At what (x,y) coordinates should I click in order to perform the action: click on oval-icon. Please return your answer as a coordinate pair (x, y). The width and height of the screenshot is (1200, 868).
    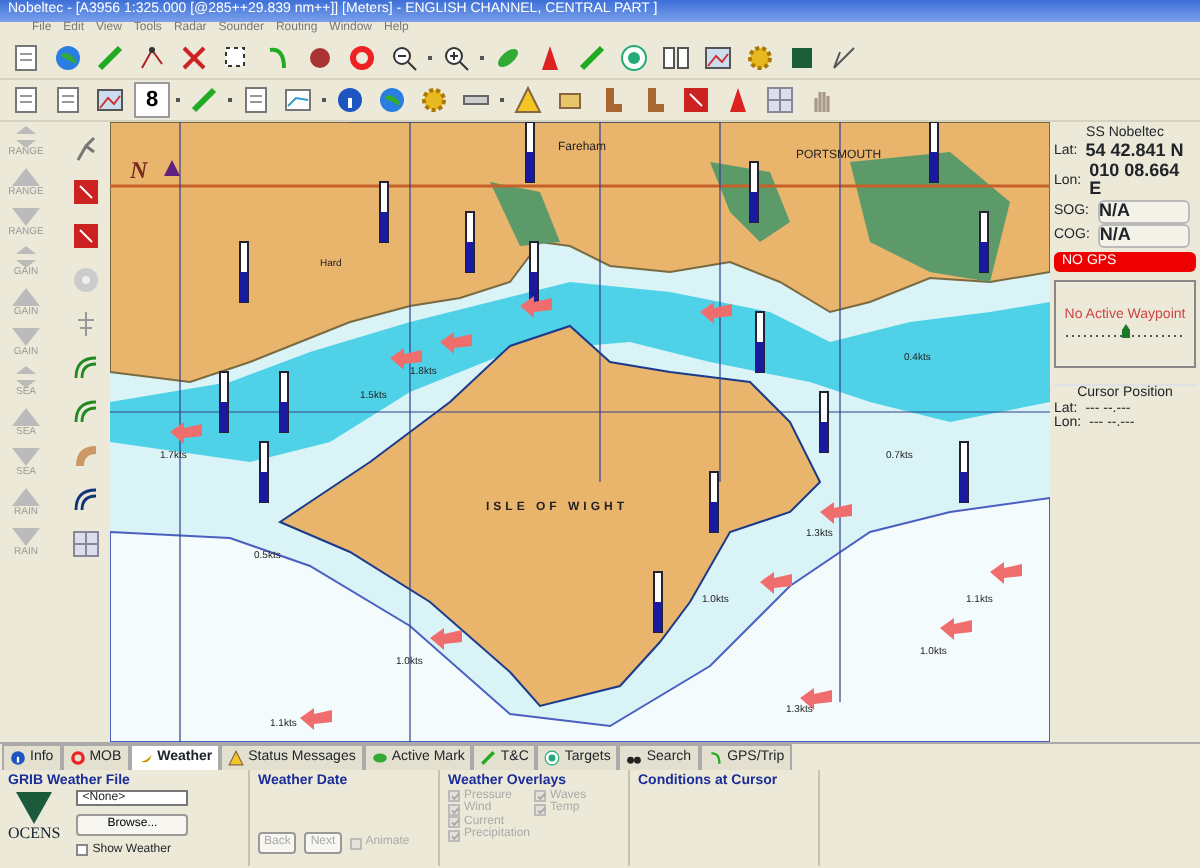
    Looking at the image, I should click on (379, 758).